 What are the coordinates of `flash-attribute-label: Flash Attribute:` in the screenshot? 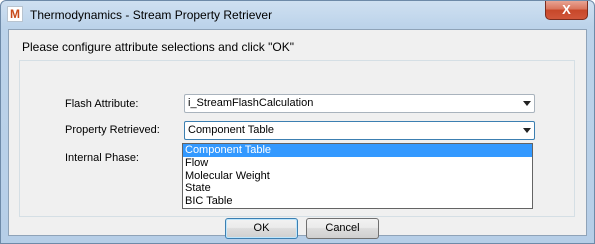 It's located at (102, 104).